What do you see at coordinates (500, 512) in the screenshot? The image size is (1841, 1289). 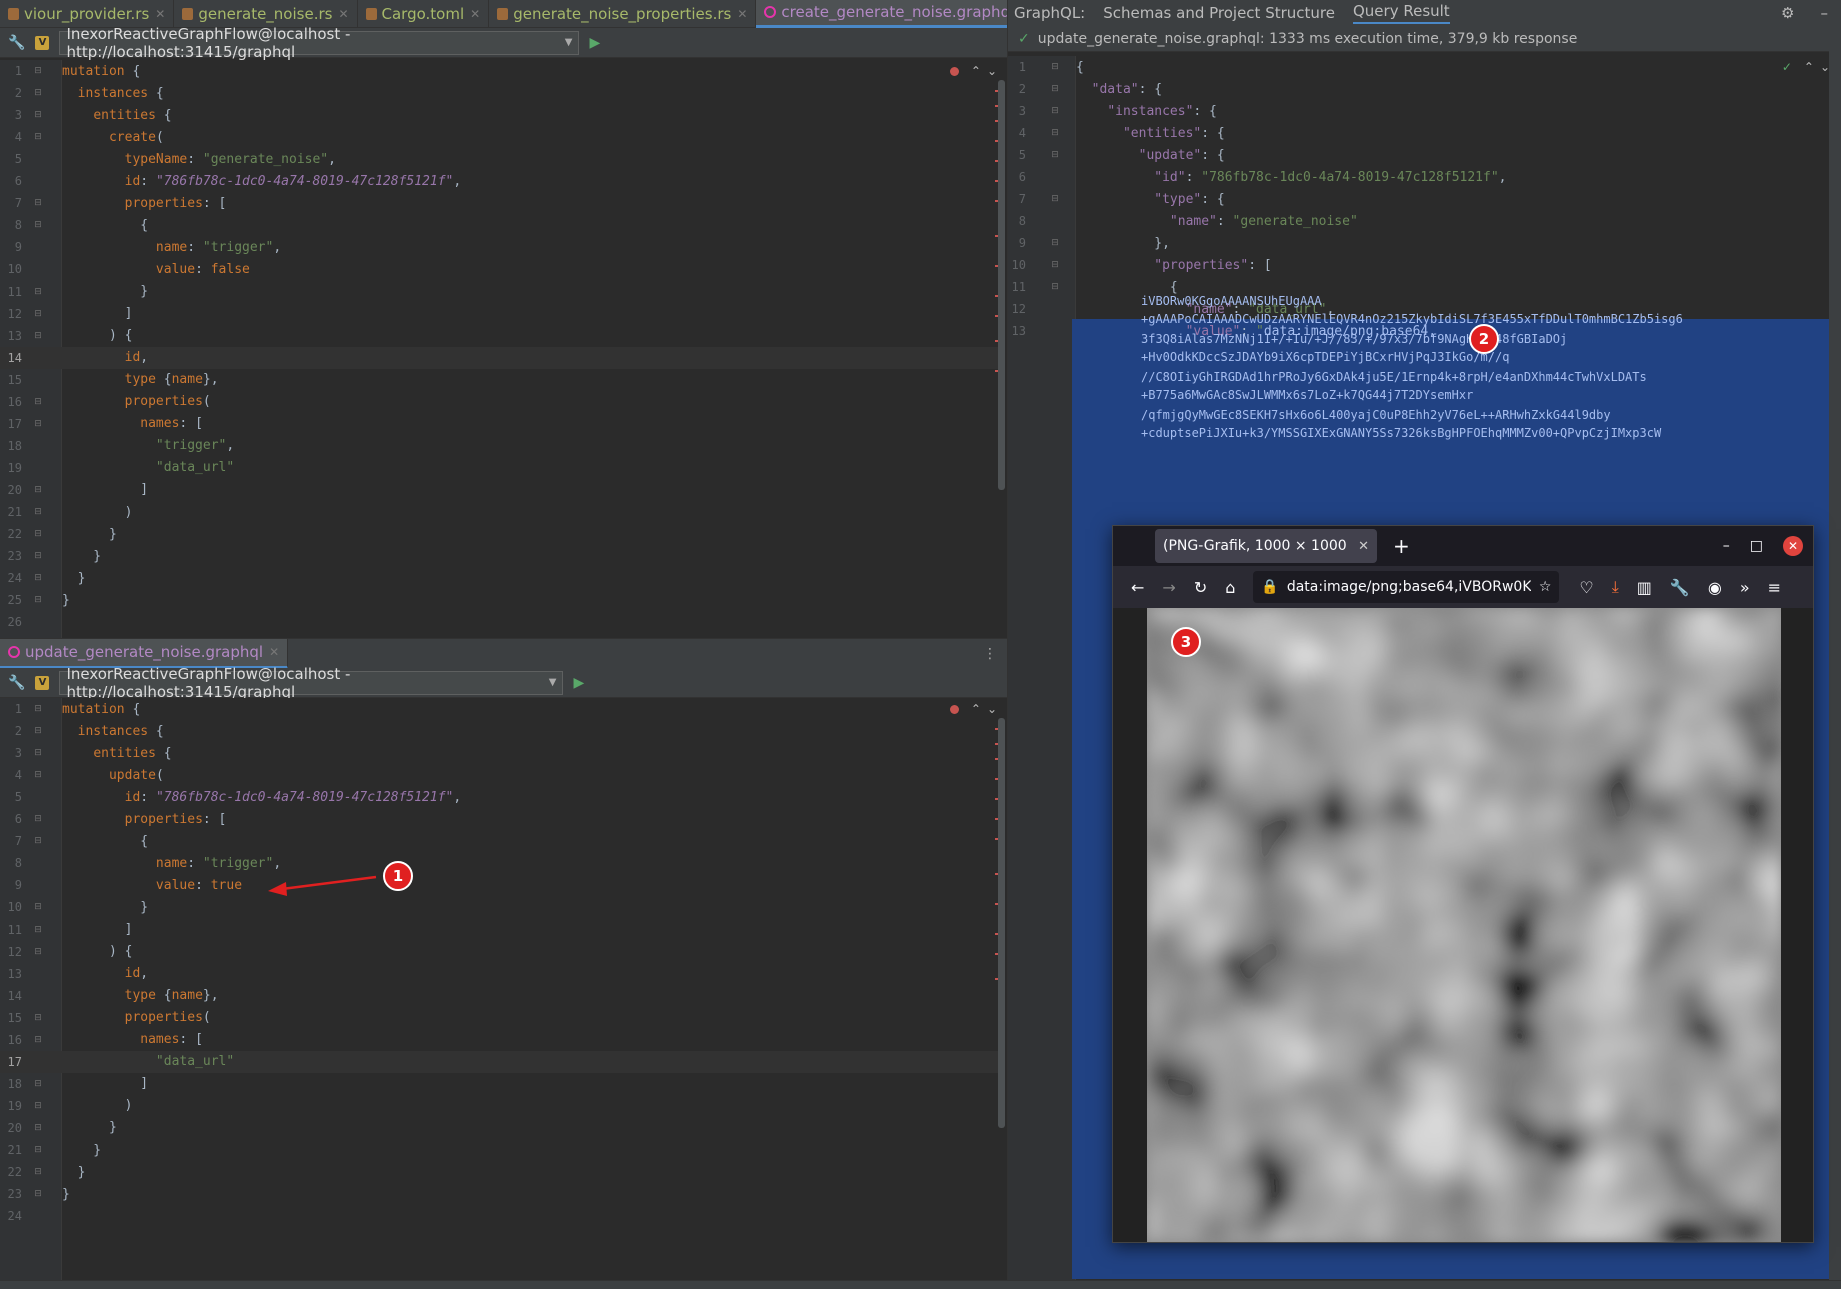 I see `code-line: 21 ⊟ )` at bounding box center [500, 512].